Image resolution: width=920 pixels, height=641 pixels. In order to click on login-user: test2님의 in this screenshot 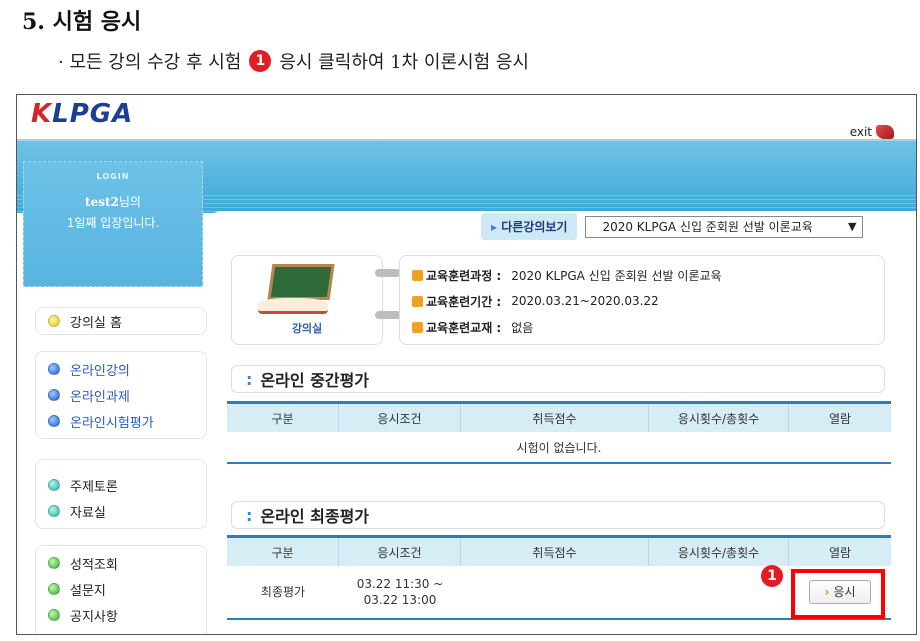, I will do `click(113, 201)`.